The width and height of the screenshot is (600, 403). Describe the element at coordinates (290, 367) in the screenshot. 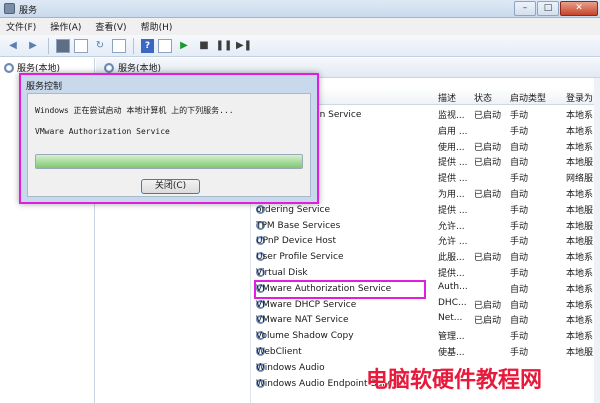

I see `service-name: Windows Audio` at that location.